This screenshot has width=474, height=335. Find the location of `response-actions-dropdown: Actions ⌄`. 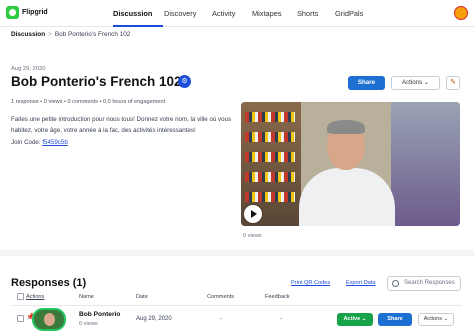

response-actions-dropdown: Actions ⌄ is located at coordinates (436, 319).